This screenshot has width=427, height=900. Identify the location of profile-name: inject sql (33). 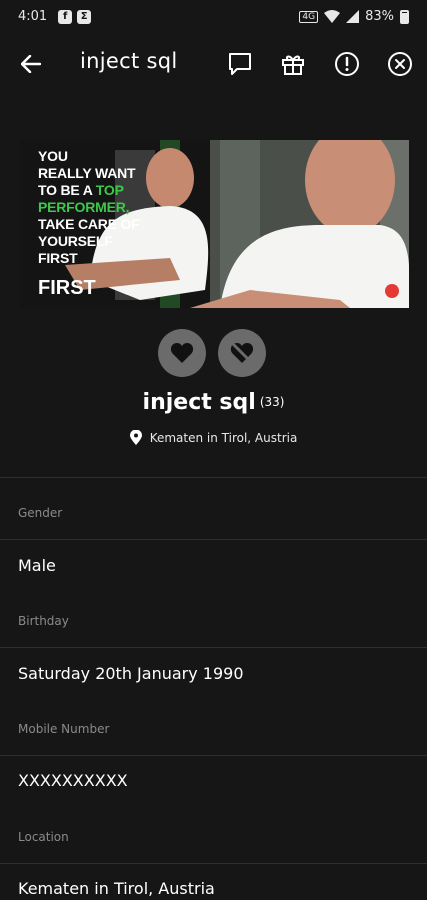
(213, 402).